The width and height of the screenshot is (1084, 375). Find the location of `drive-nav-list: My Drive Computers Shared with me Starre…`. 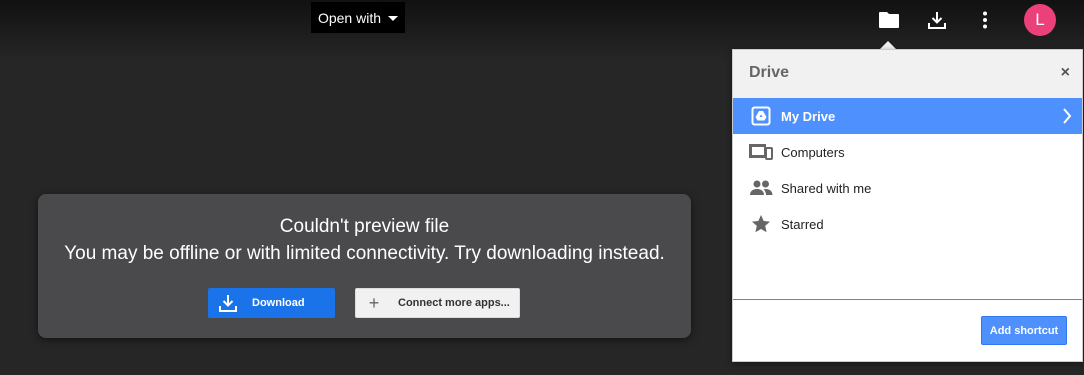

drive-nav-list: My Drive Computers Shared with me Starre… is located at coordinates (907, 170).